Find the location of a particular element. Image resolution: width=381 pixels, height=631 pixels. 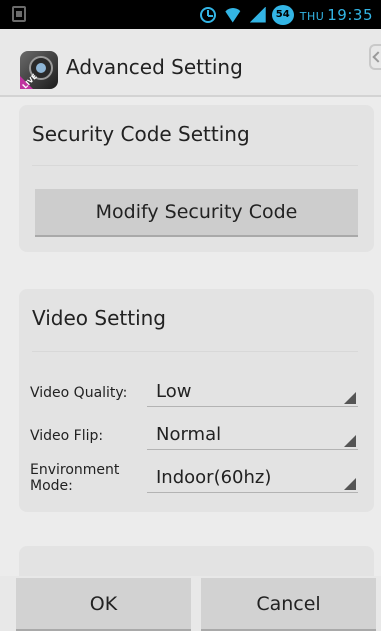

security-divider is located at coordinates (195, 165).